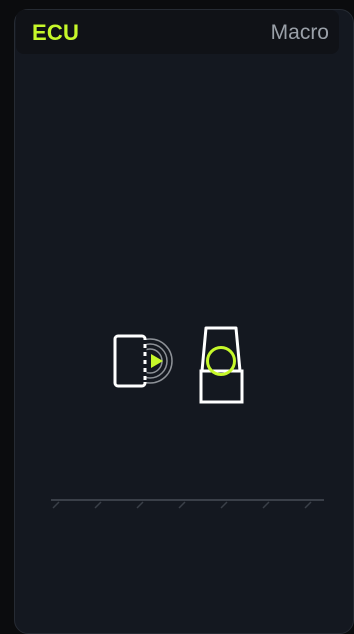  What do you see at coordinates (300, 33) in the screenshot?
I see `macro-mode-button: Macro` at bounding box center [300, 33].